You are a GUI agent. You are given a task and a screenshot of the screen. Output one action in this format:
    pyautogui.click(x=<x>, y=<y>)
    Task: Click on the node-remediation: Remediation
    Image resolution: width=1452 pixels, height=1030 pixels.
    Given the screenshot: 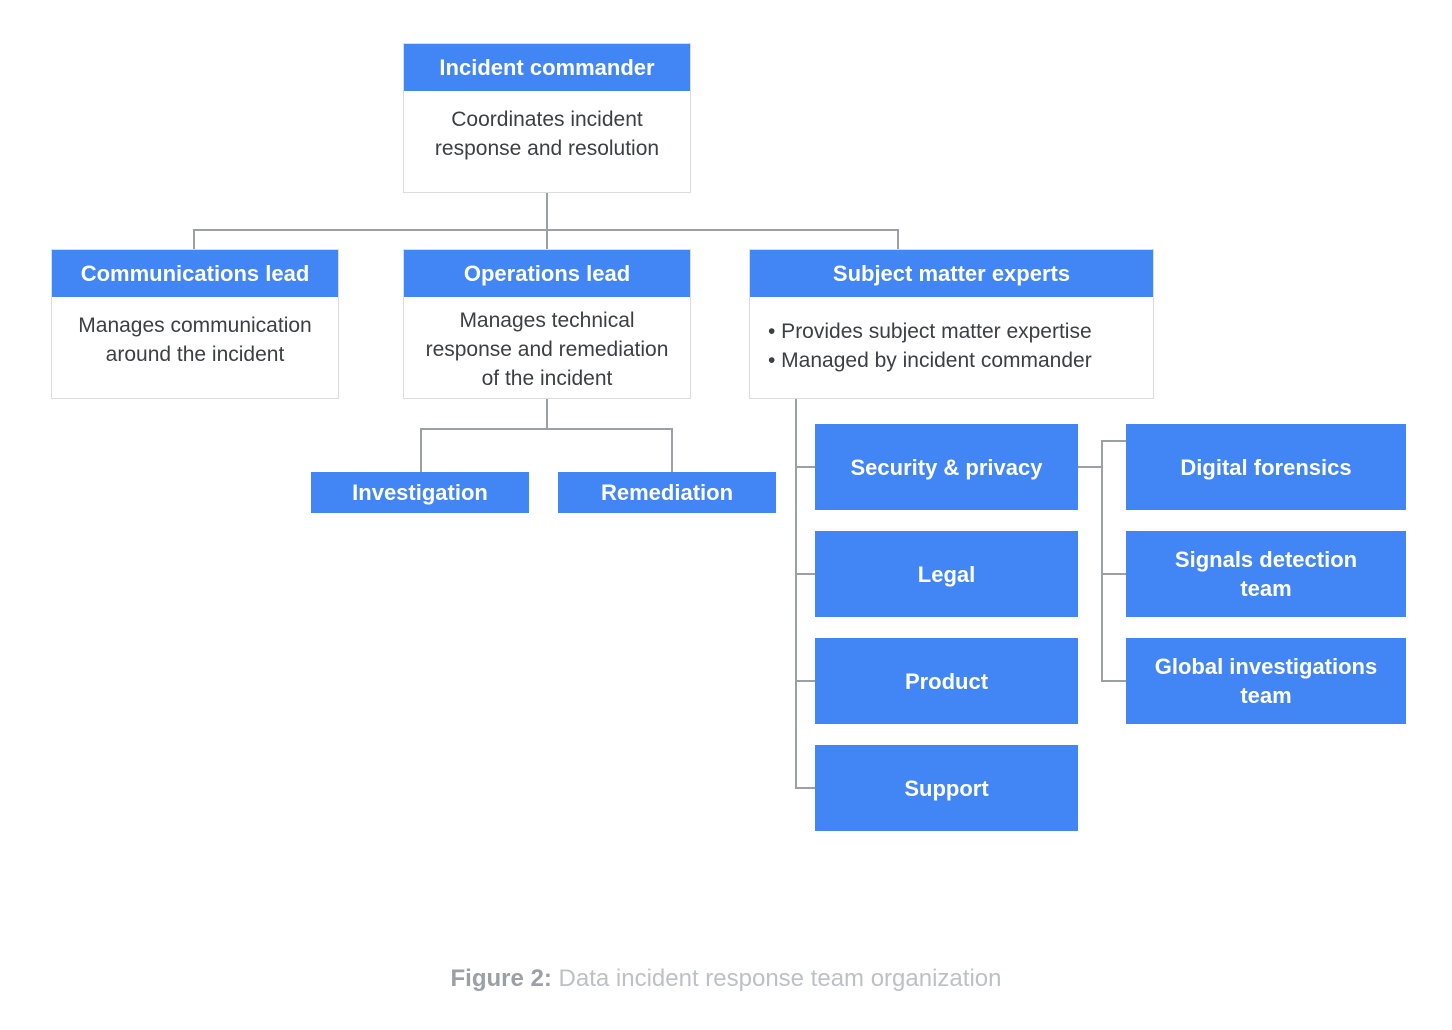 What is the action you would take?
    pyautogui.click(x=667, y=492)
    